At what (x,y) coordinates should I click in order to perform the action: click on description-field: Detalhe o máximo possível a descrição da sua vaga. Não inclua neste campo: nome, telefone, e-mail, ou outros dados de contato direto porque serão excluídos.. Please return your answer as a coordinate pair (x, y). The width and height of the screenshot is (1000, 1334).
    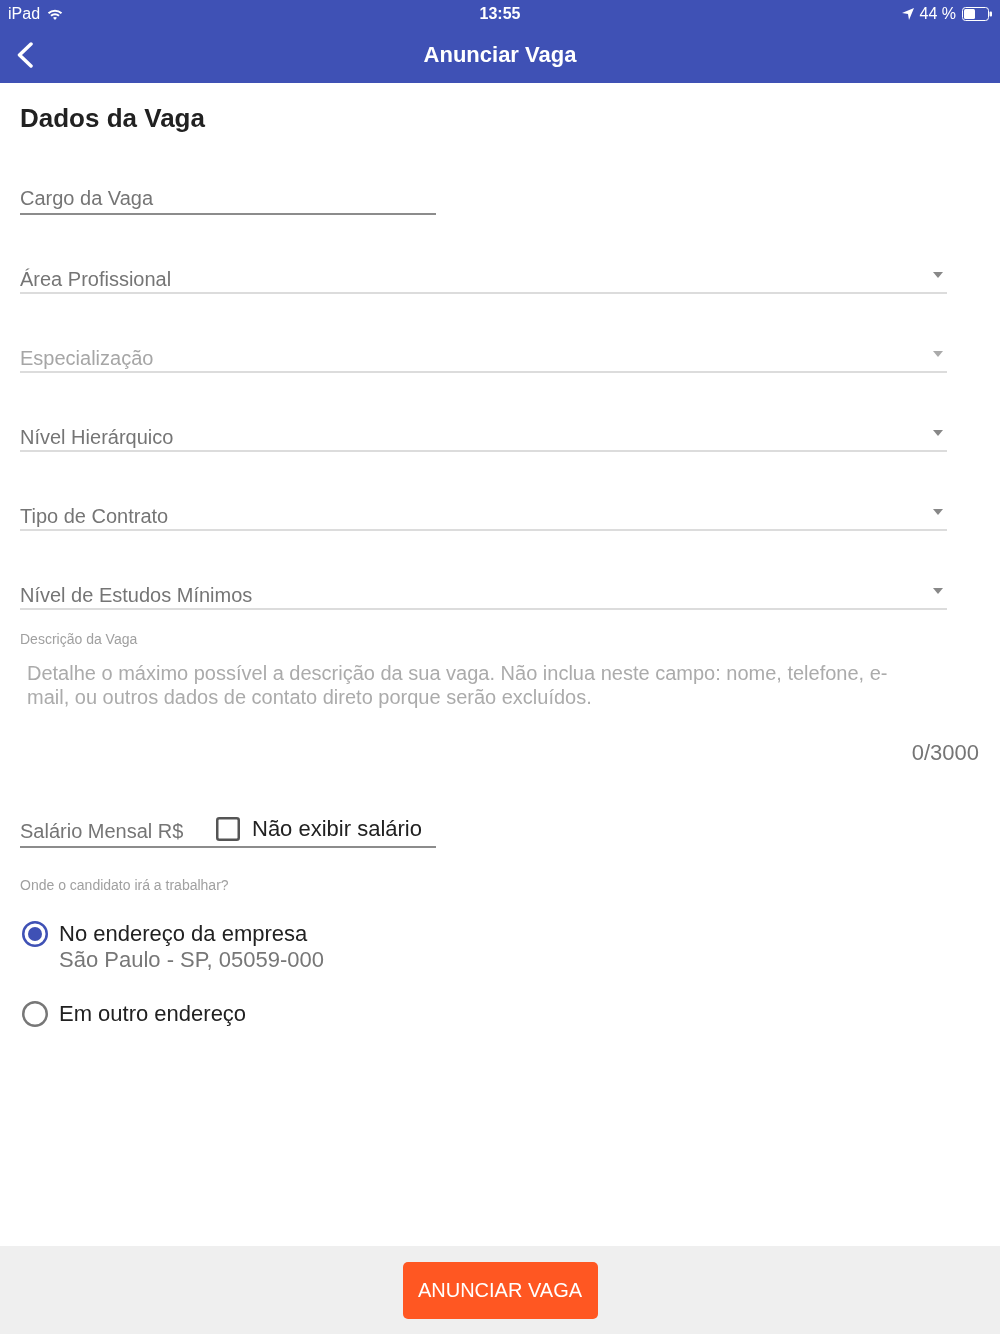
    Looking at the image, I should click on (472, 698).